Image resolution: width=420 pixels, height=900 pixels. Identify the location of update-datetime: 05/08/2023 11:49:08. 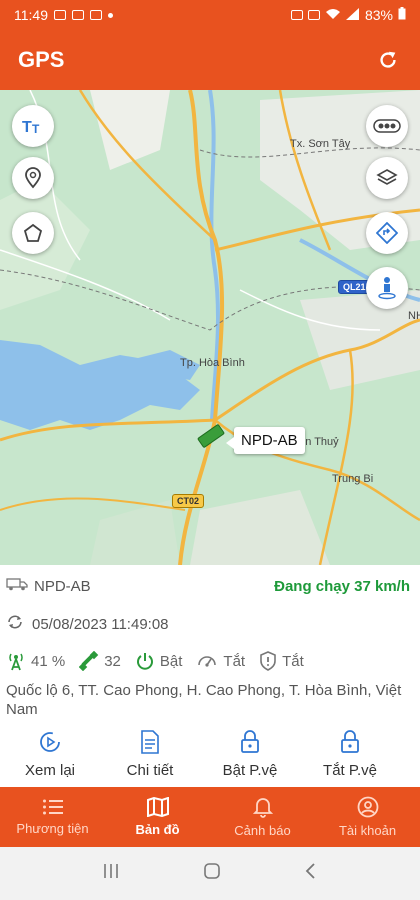
(100, 624).